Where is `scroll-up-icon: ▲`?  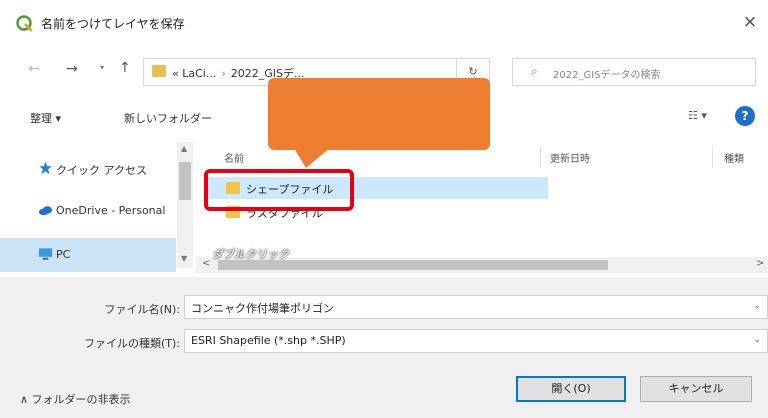
scroll-up-icon: ▲ is located at coordinates (184, 148).